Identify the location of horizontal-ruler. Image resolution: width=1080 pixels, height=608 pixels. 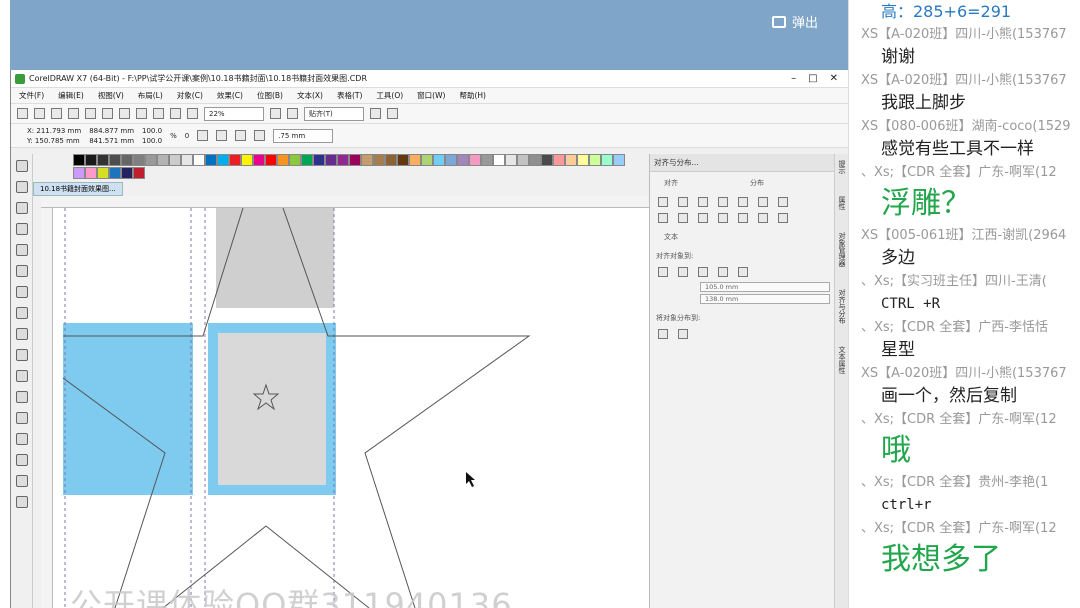
(345, 202).